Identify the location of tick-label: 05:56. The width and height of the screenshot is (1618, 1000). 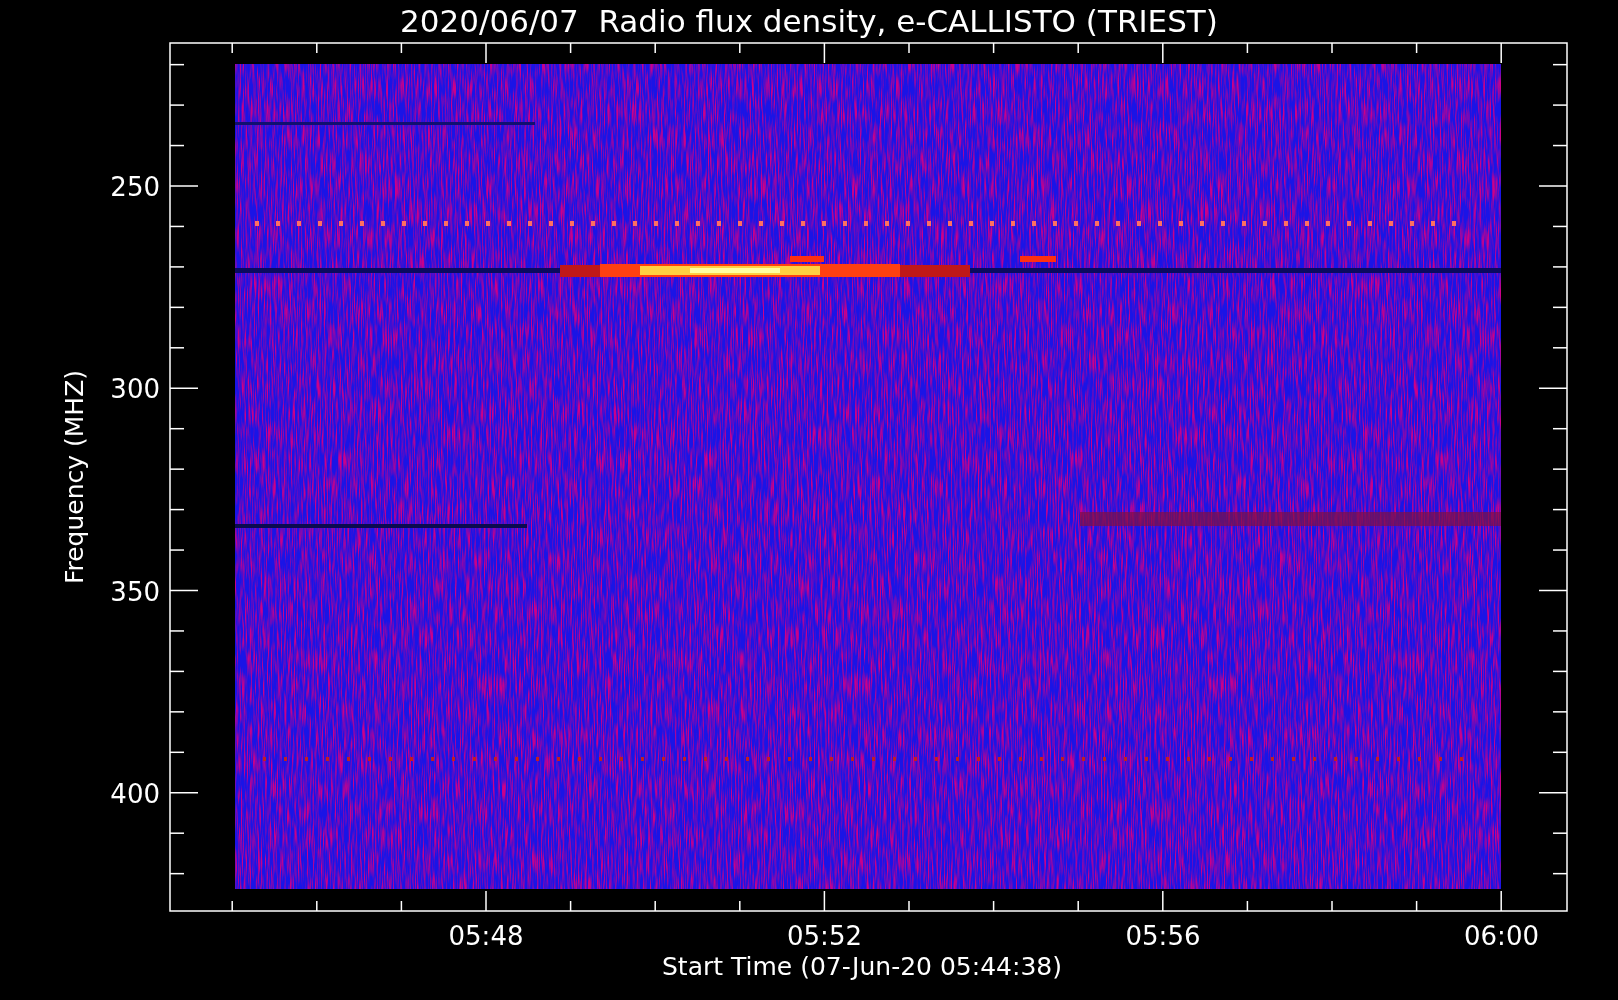
(1163, 936).